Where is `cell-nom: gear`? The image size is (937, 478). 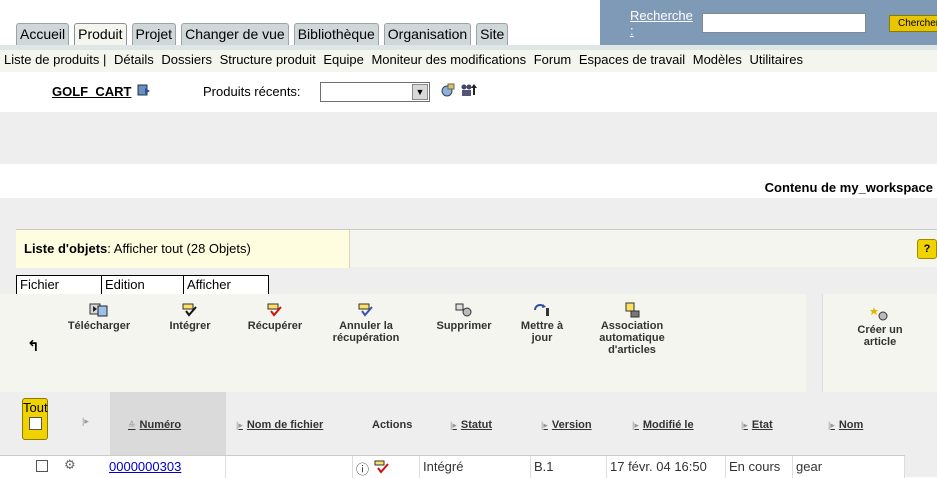 cell-nom: gear is located at coordinates (849, 467).